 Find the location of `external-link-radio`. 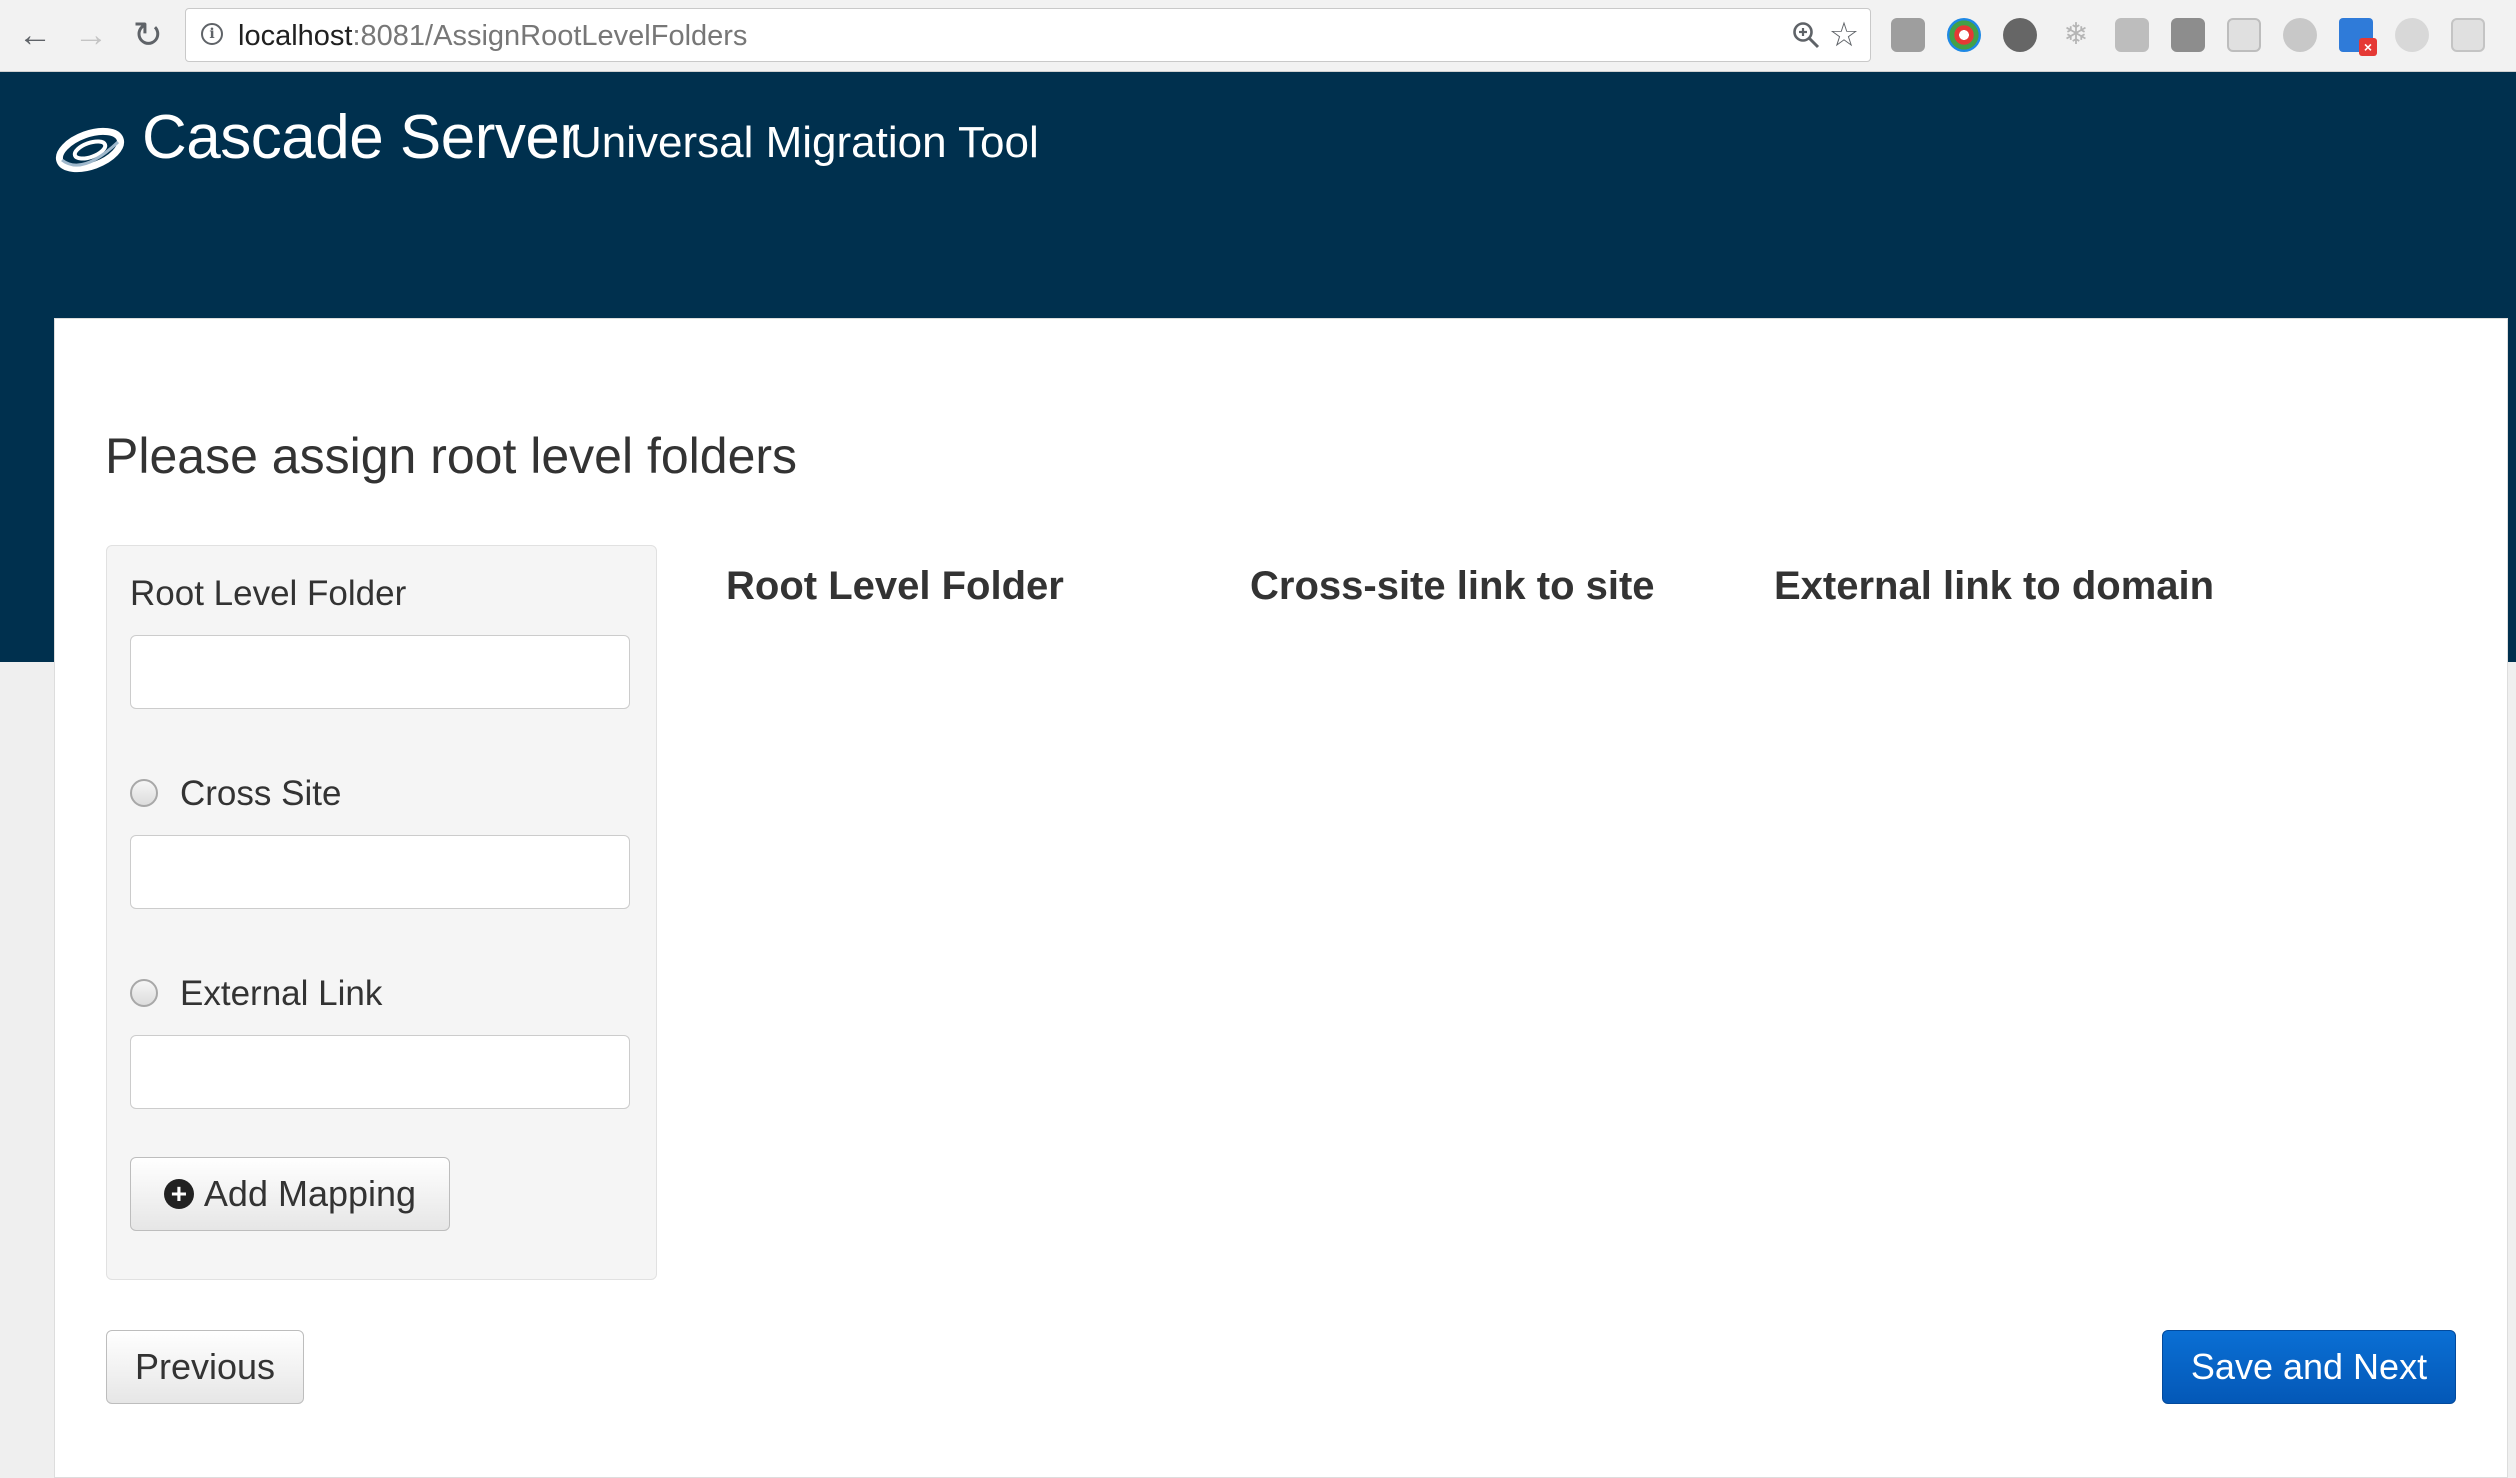

external-link-radio is located at coordinates (144, 993).